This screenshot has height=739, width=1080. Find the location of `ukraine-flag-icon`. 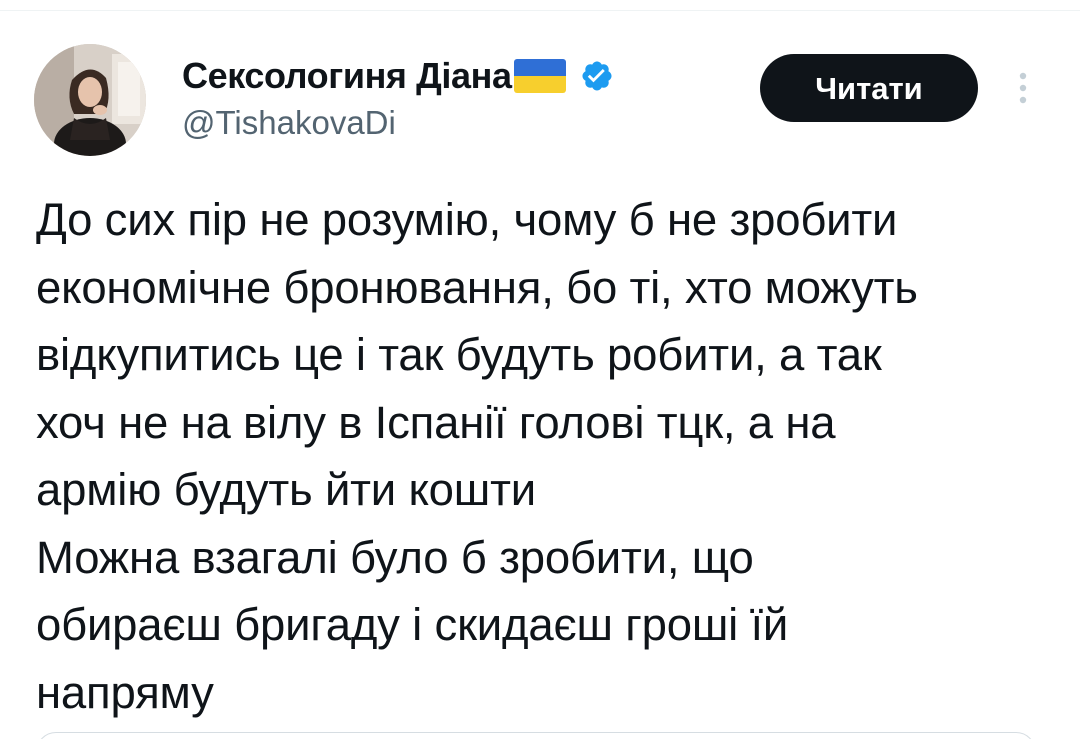

ukraine-flag-icon is located at coordinates (539, 76).